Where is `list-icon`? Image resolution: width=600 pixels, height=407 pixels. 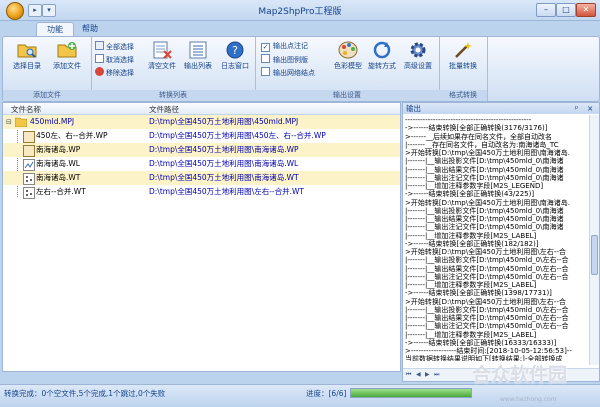 list-icon is located at coordinates (198, 50).